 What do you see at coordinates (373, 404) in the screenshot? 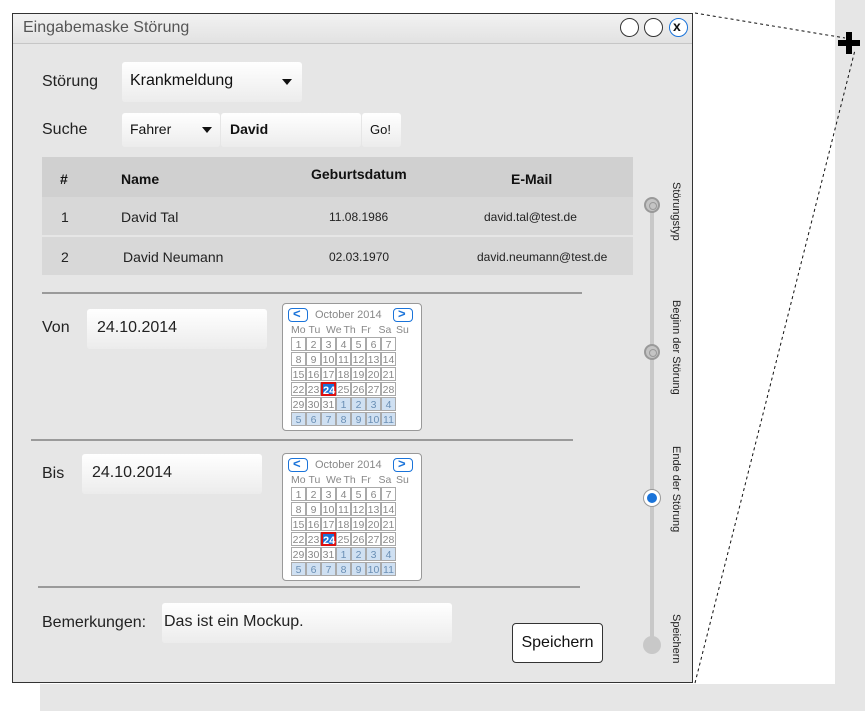
I see `next-month-day: 3` at bounding box center [373, 404].